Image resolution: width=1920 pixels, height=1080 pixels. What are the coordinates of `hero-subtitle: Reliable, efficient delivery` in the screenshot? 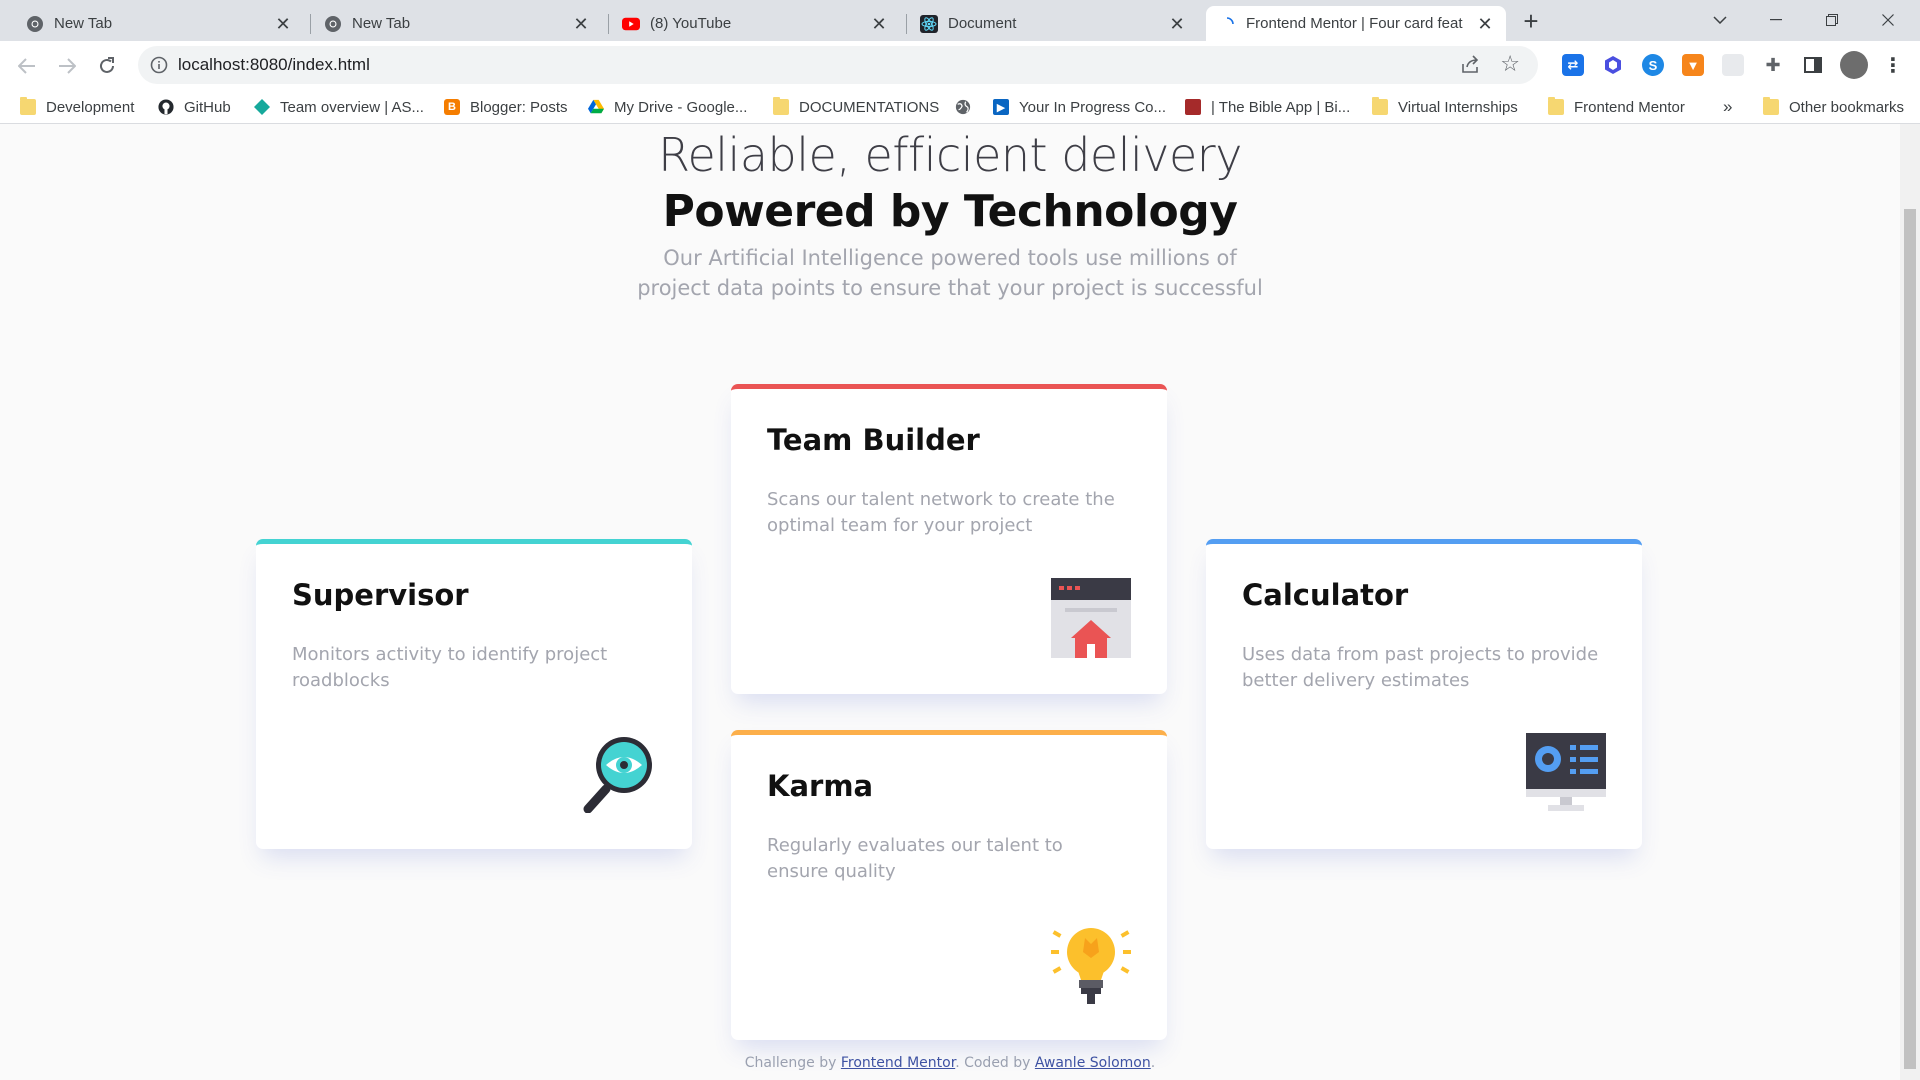 It's located at (950, 155).